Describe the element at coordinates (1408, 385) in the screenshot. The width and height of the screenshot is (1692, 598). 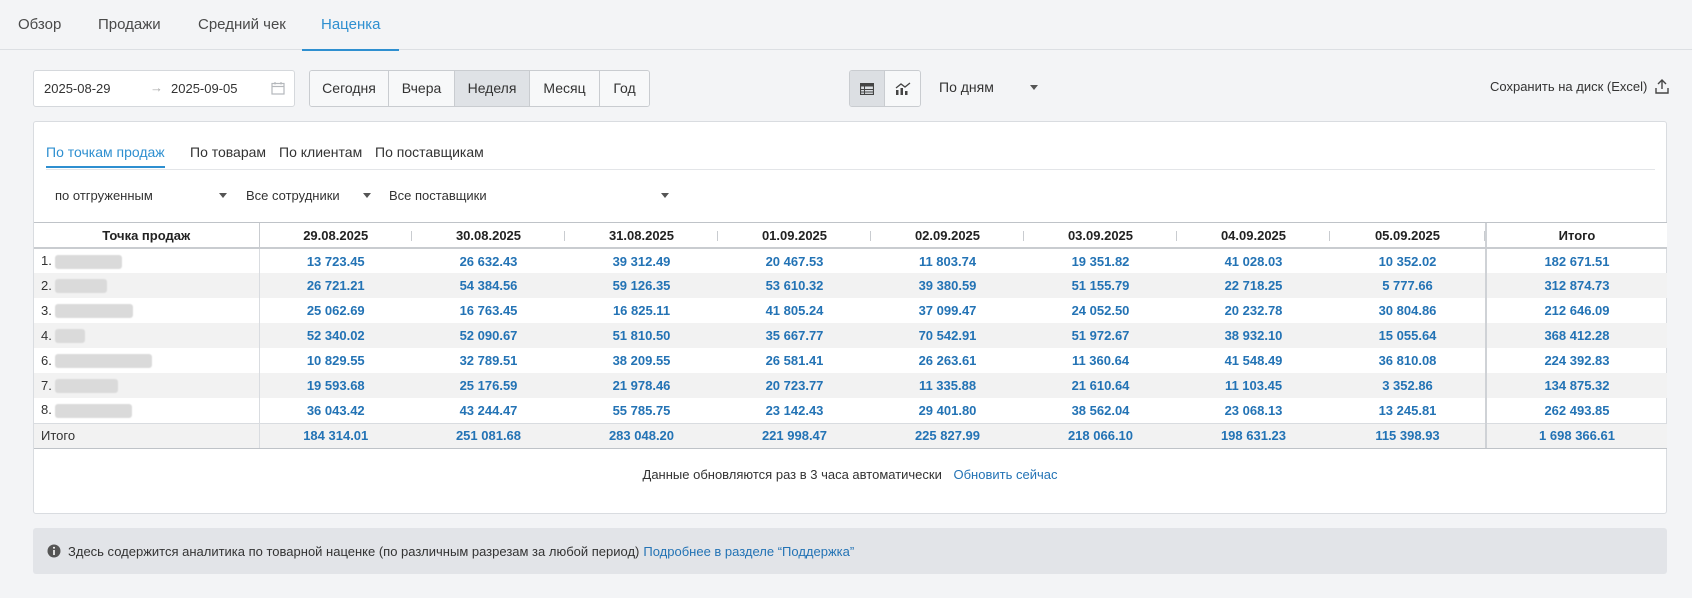
I see `value-cell: 3 352.86` at that location.